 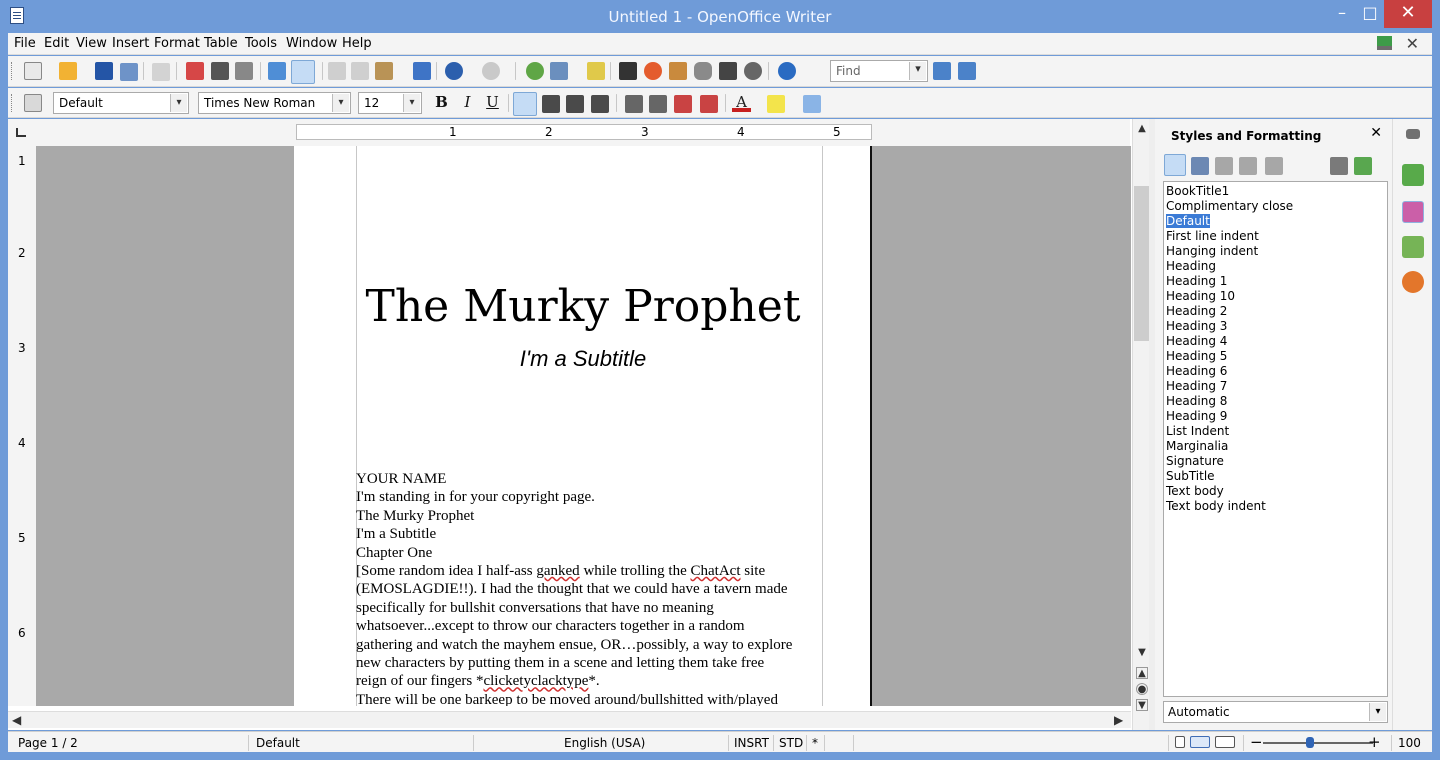 I want to click on decrease-indent-icon, so click(x=683, y=104).